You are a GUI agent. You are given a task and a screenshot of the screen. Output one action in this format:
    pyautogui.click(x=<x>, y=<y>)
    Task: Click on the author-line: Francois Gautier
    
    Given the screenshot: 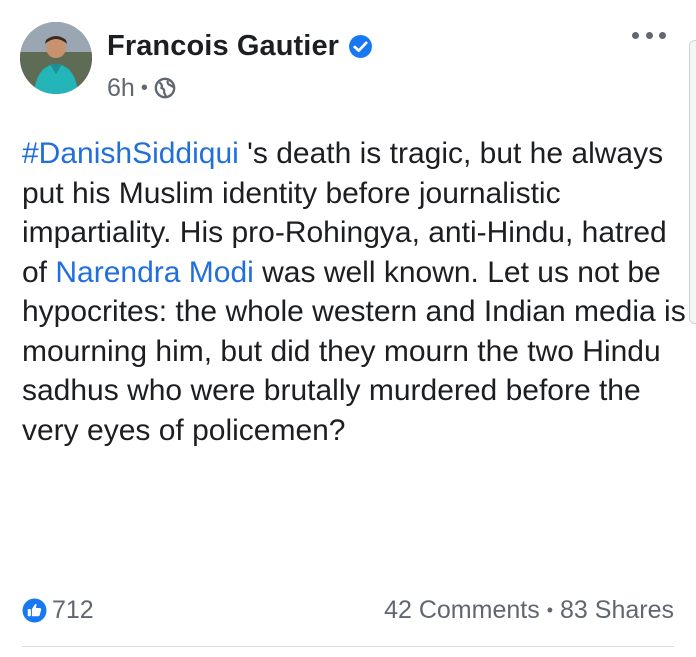 What is the action you would take?
    pyautogui.click(x=240, y=46)
    